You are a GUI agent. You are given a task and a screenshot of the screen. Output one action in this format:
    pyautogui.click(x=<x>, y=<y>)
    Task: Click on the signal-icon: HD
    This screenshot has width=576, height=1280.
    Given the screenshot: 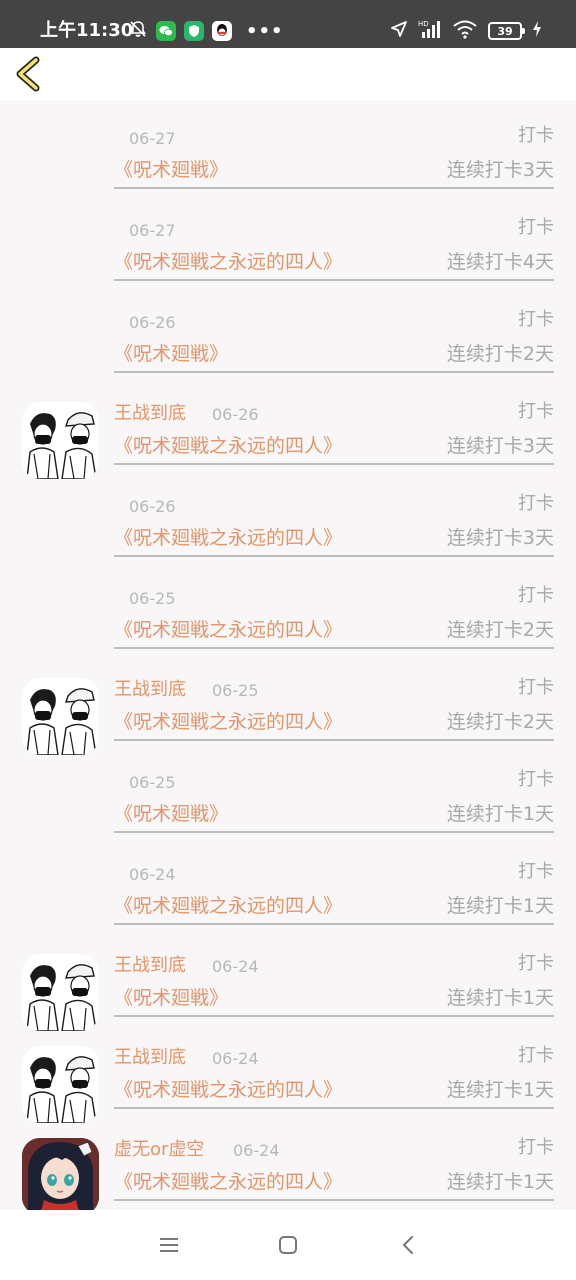 What is the action you would take?
    pyautogui.click(x=430, y=31)
    